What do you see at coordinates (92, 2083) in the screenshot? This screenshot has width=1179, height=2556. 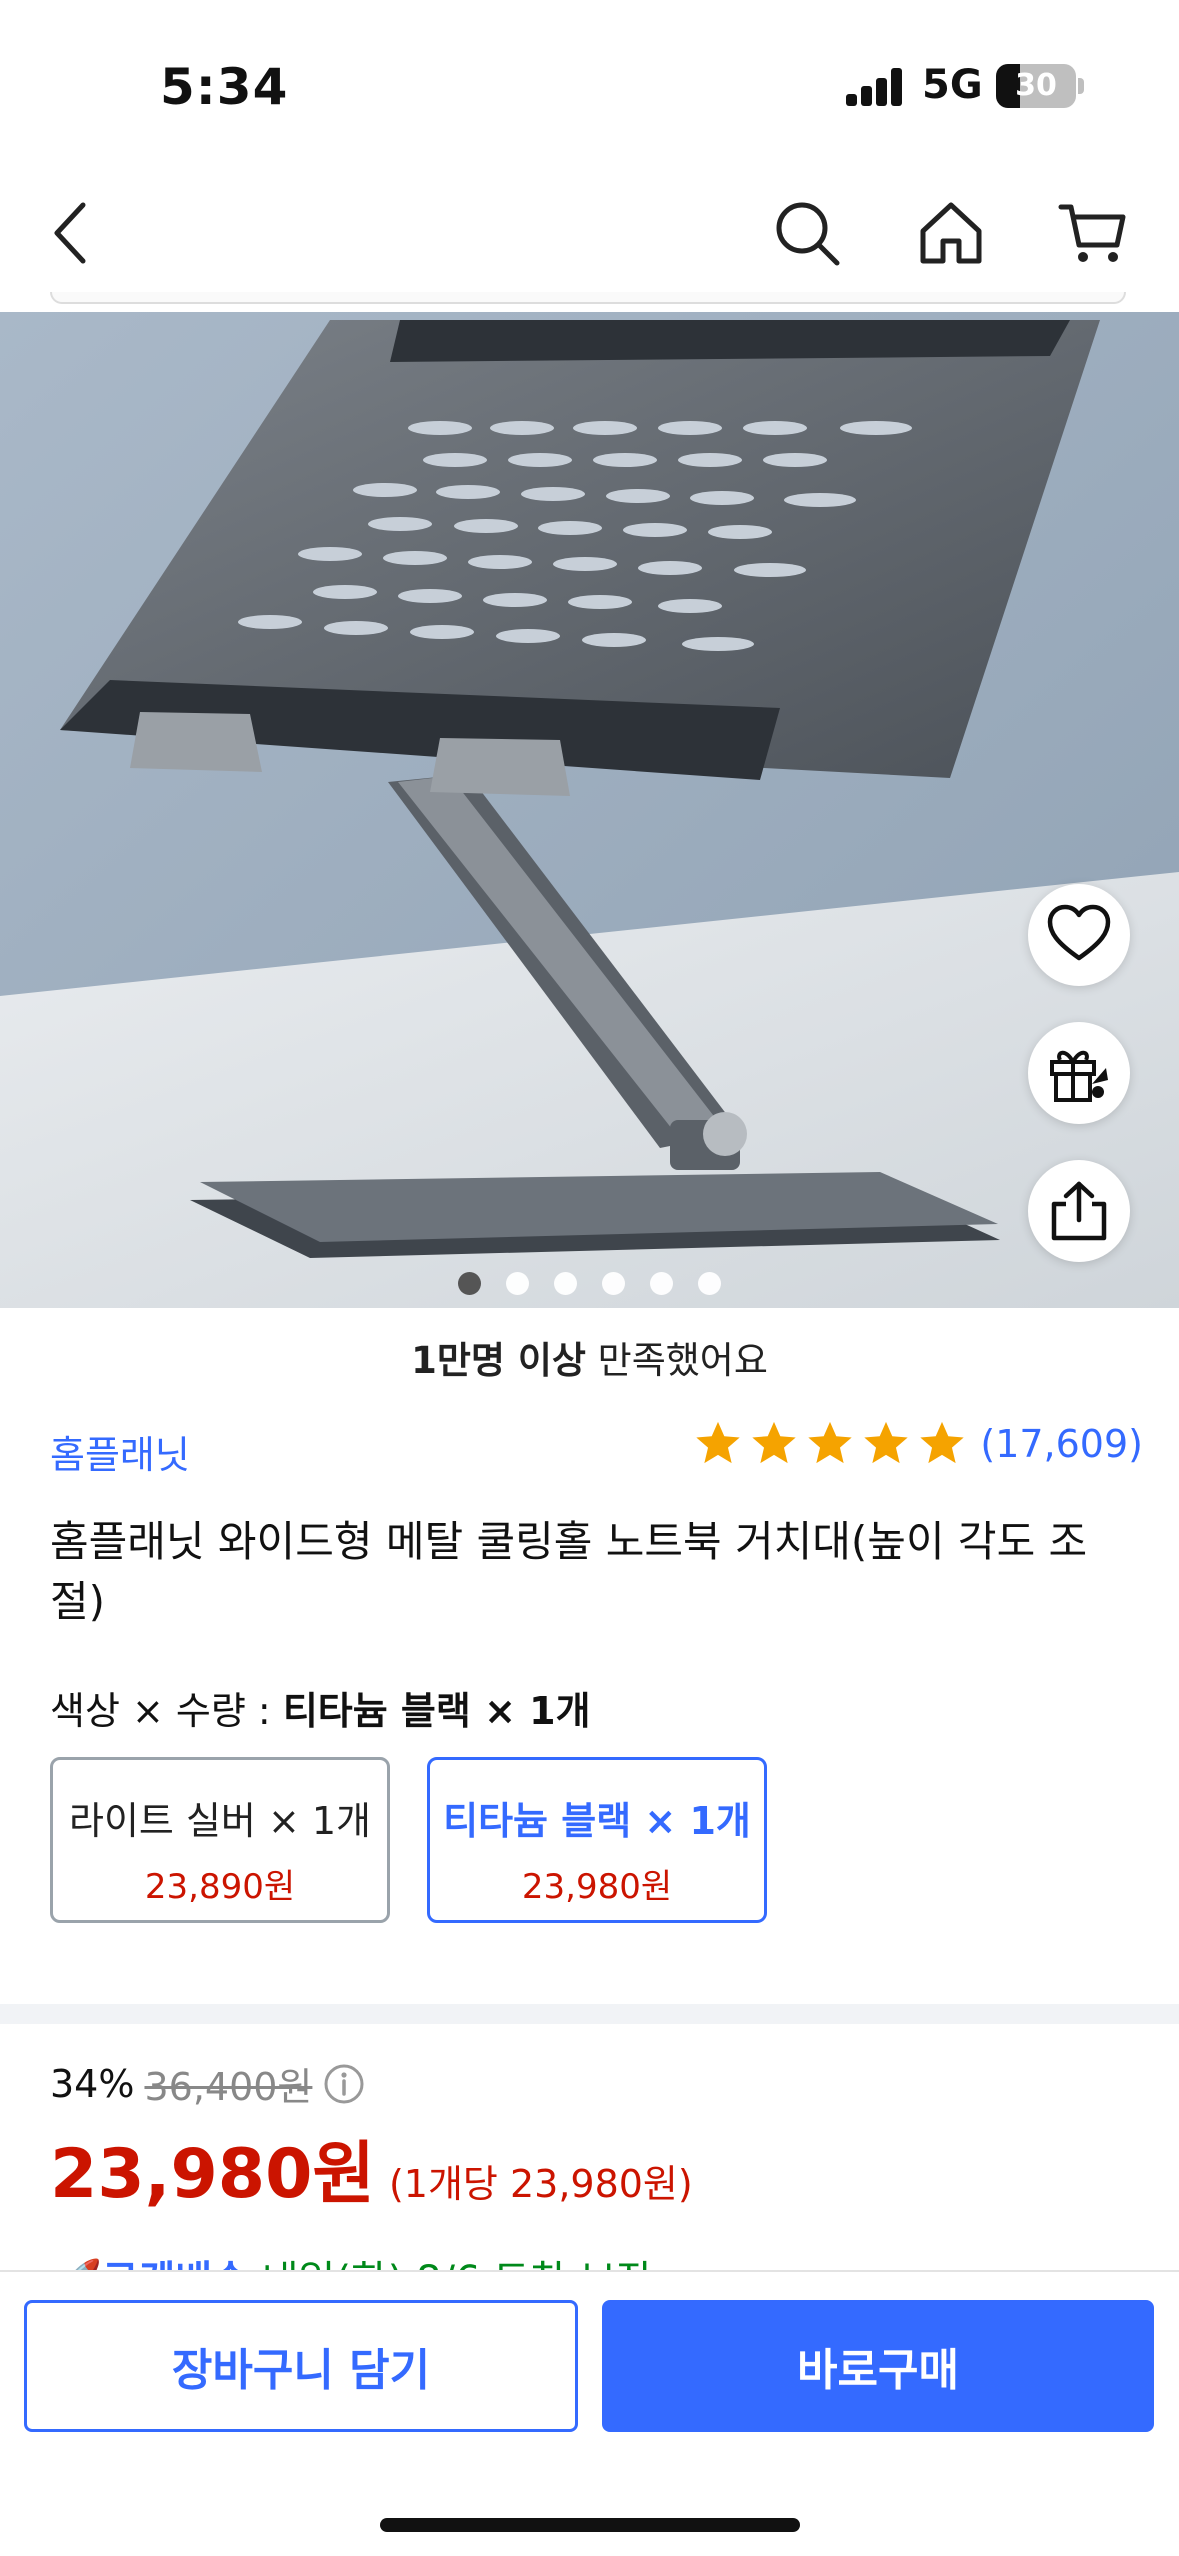 I see `discount-rate: 34%` at bounding box center [92, 2083].